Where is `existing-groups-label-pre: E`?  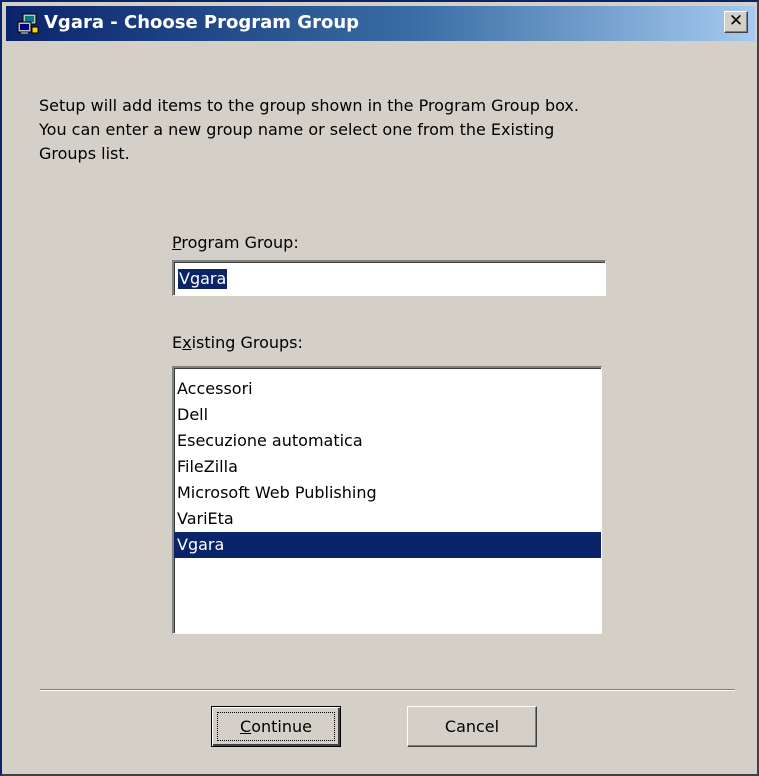 existing-groups-label-pre: E is located at coordinates (177, 342).